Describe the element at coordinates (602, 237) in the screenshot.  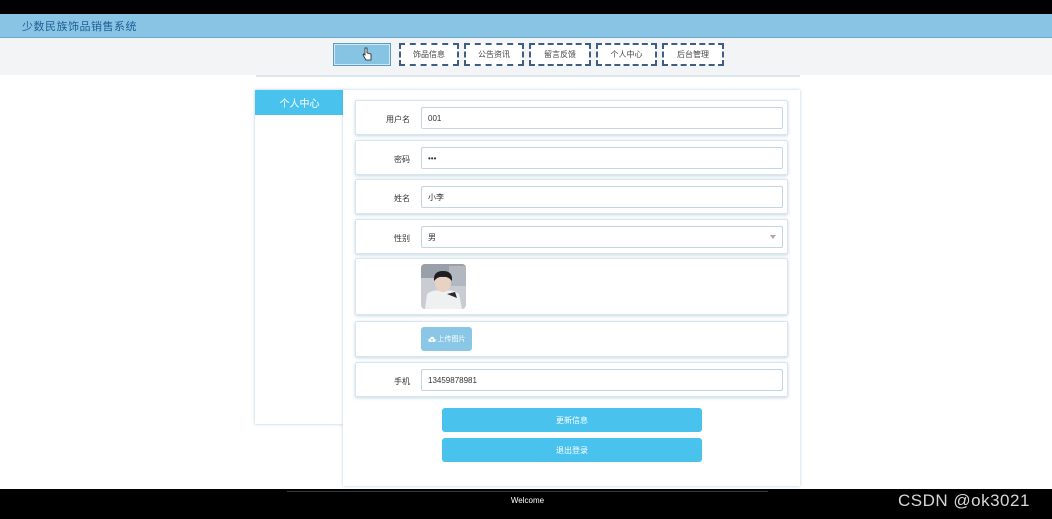
I see `gender-select: 男` at that location.